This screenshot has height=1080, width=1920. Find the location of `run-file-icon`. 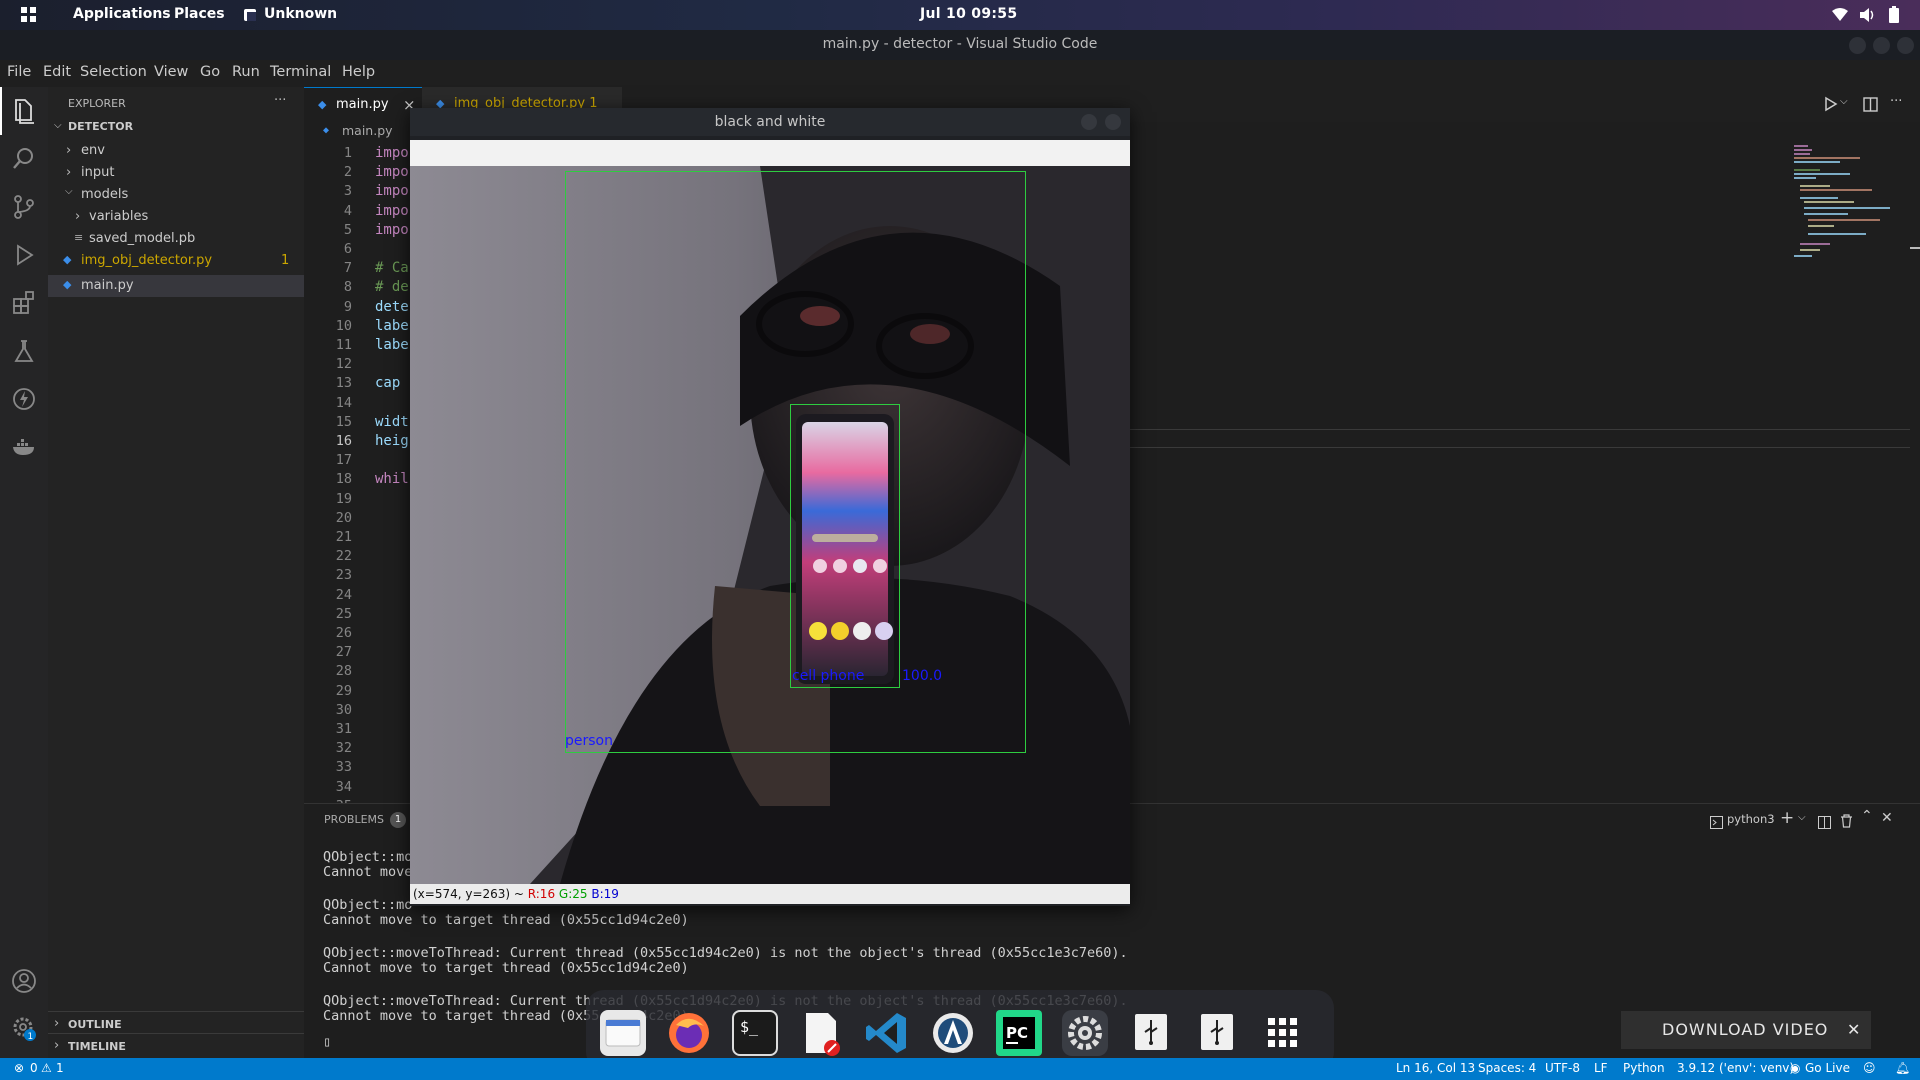

run-file-icon is located at coordinates (1831, 106).